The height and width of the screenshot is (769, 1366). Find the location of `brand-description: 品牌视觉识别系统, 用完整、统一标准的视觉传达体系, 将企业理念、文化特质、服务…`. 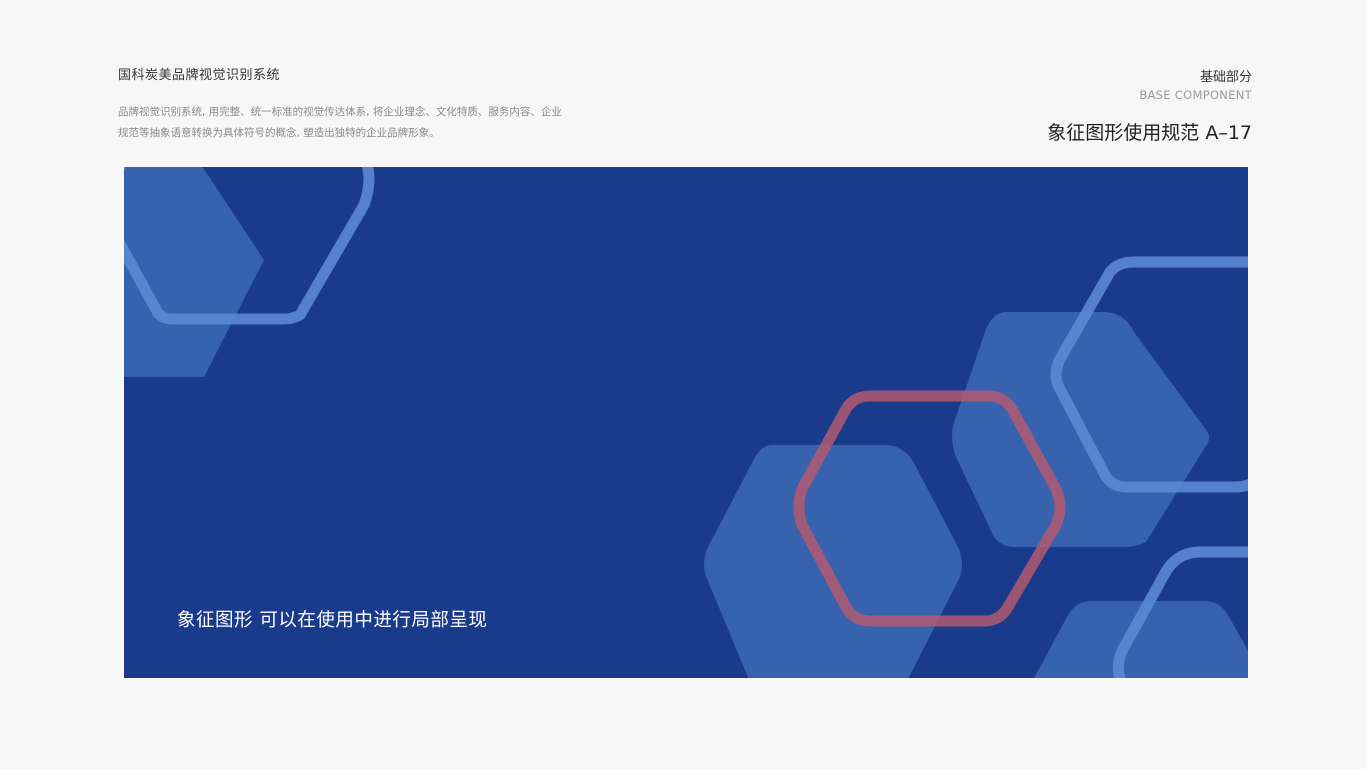

brand-description: 品牌视觉识别系统, 用完整、统一标准的视觉传达体系, 将企业理念、文化特质、服务… is located at coordinates (343, 123).